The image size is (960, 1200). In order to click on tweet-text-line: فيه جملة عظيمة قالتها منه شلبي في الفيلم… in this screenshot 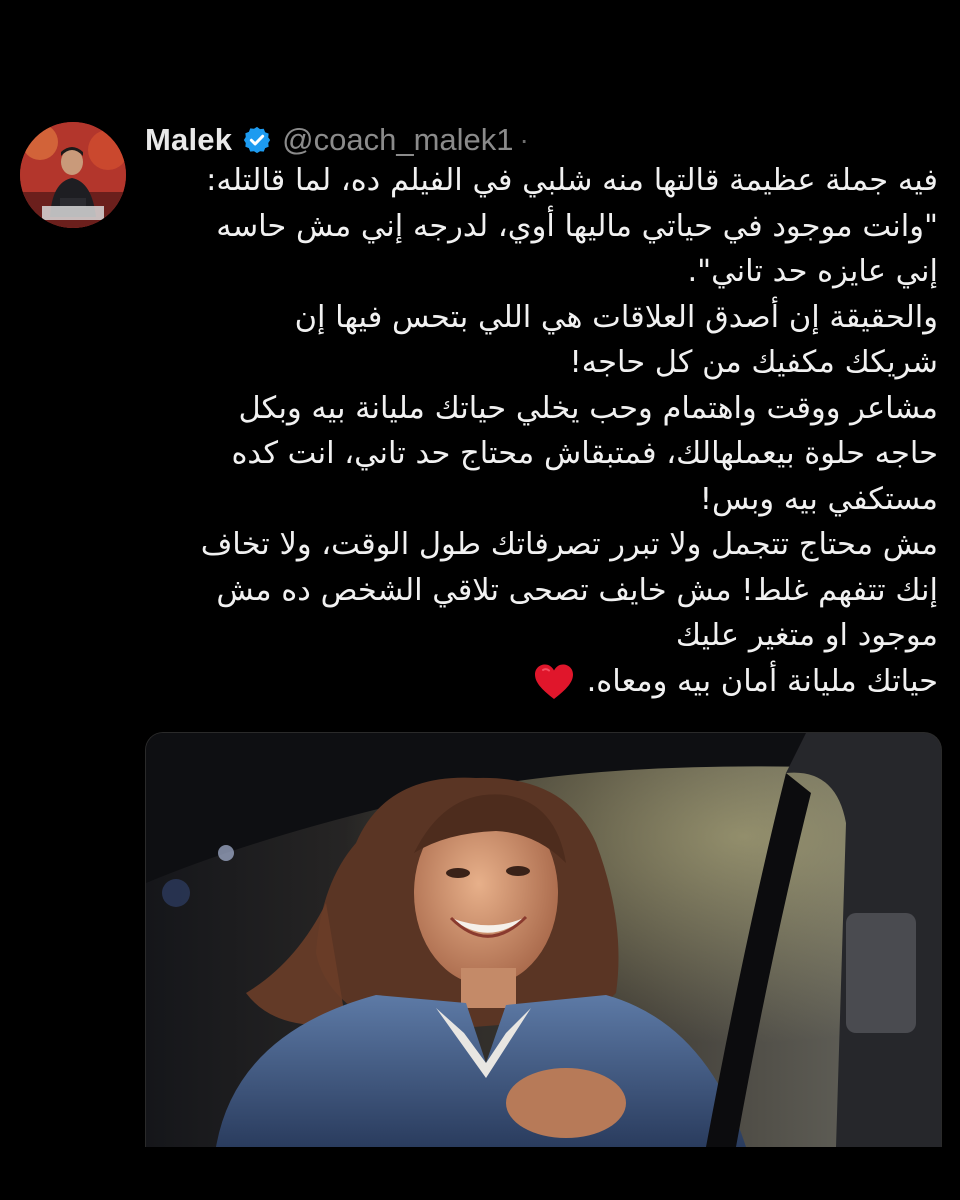, I will do `click(572, 180)`.